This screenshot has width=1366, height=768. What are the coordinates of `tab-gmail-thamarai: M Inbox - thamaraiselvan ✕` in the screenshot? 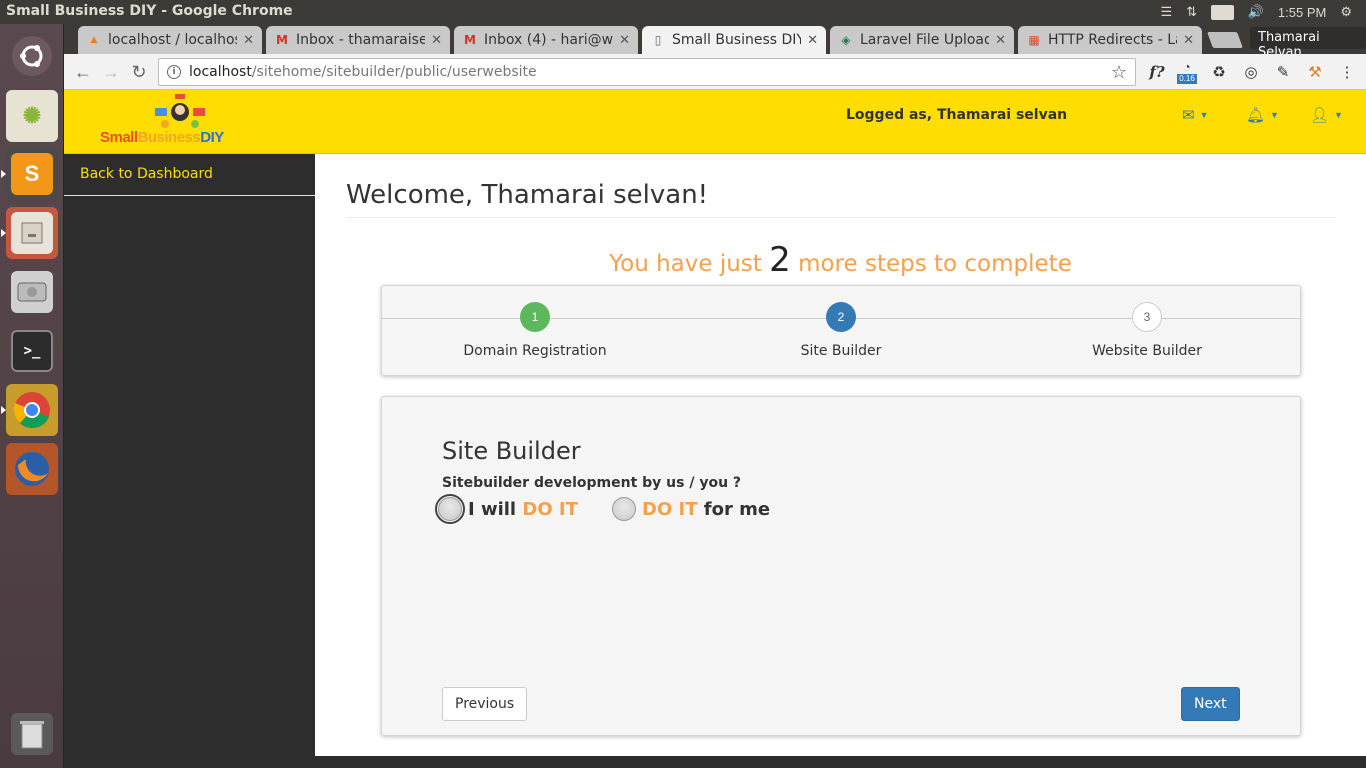 It's located at (358, 40).